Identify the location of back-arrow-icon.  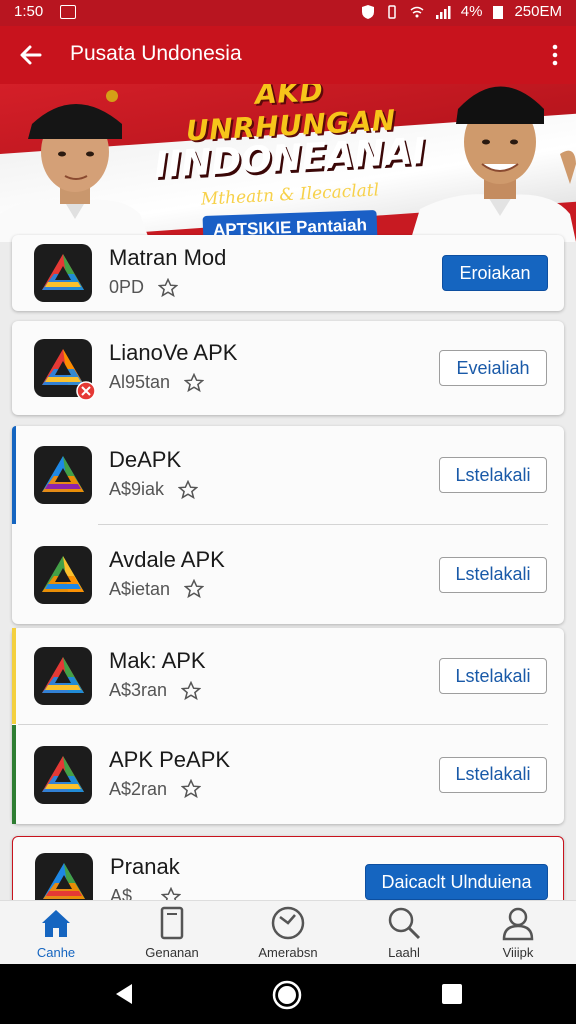
(31, 55).